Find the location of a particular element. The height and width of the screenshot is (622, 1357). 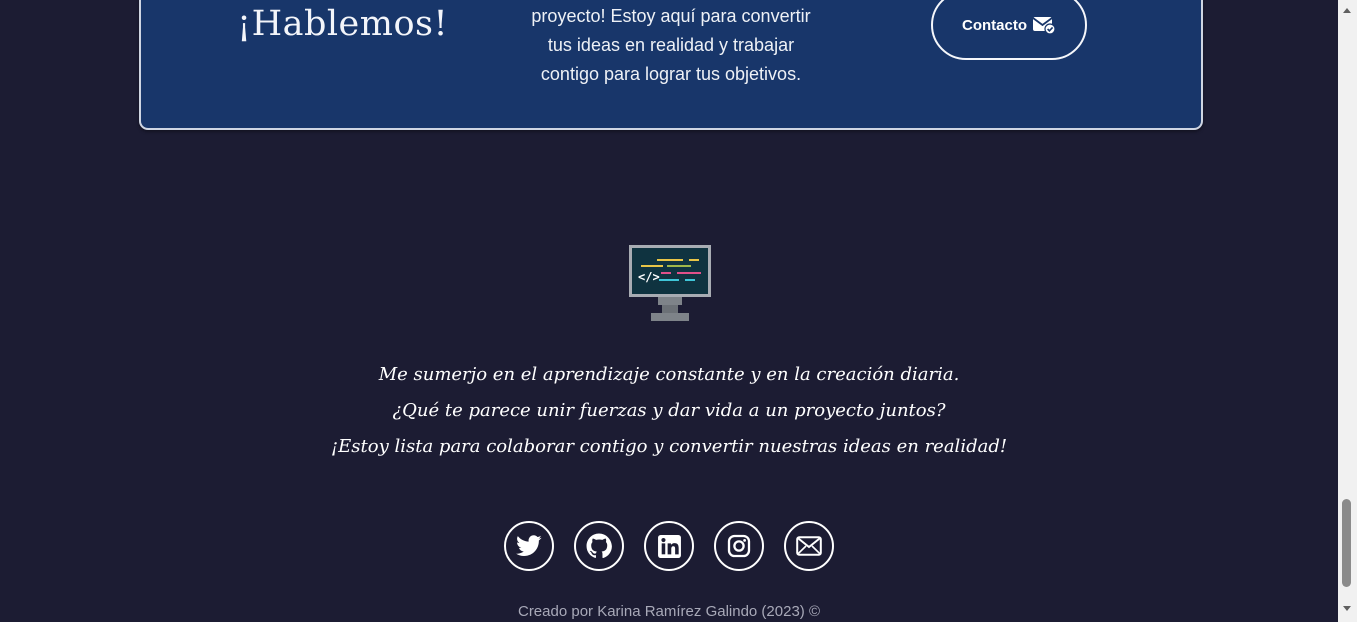

contact-button: Contacto is located at coordinates (1009, 30).